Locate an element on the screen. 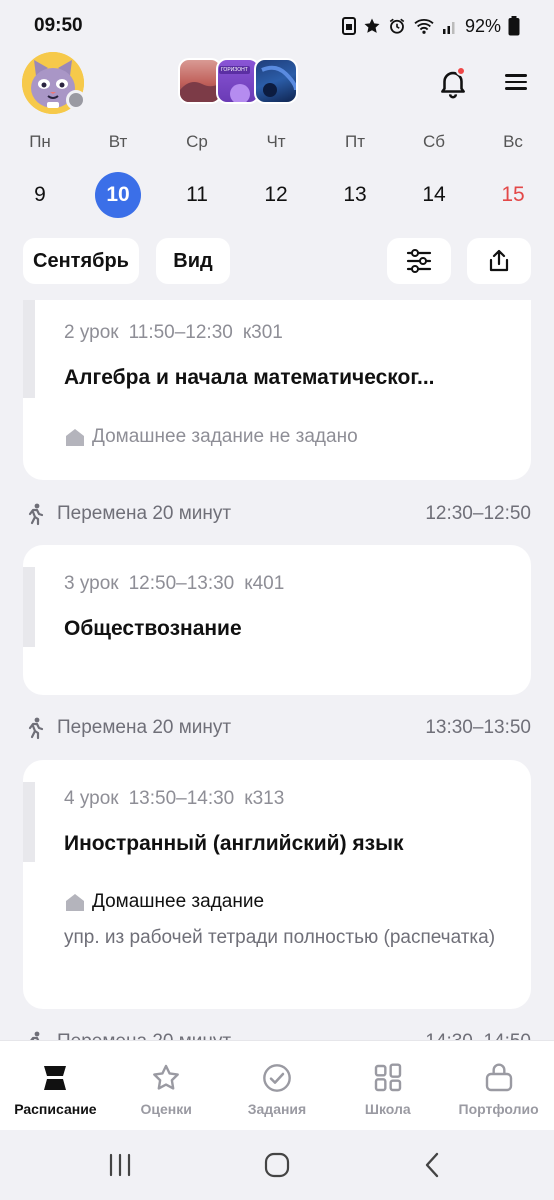  filter-button is located at coordinates (419, 261).